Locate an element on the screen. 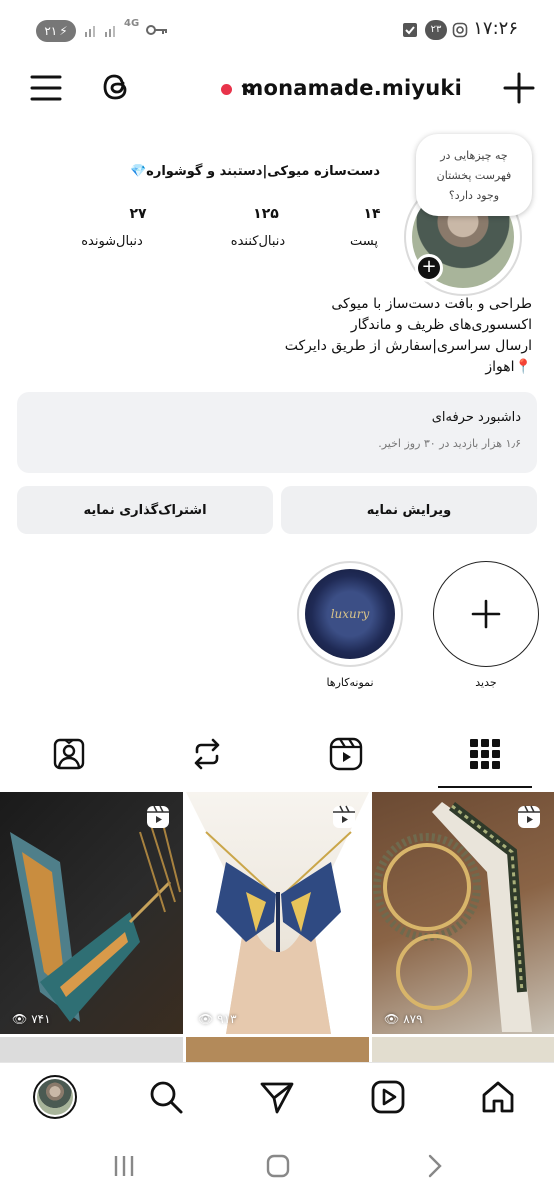  note-bubble: چه چیزهایی در فهرست پخشتان وجود دارد؟ is located at coordinates (474, 175).